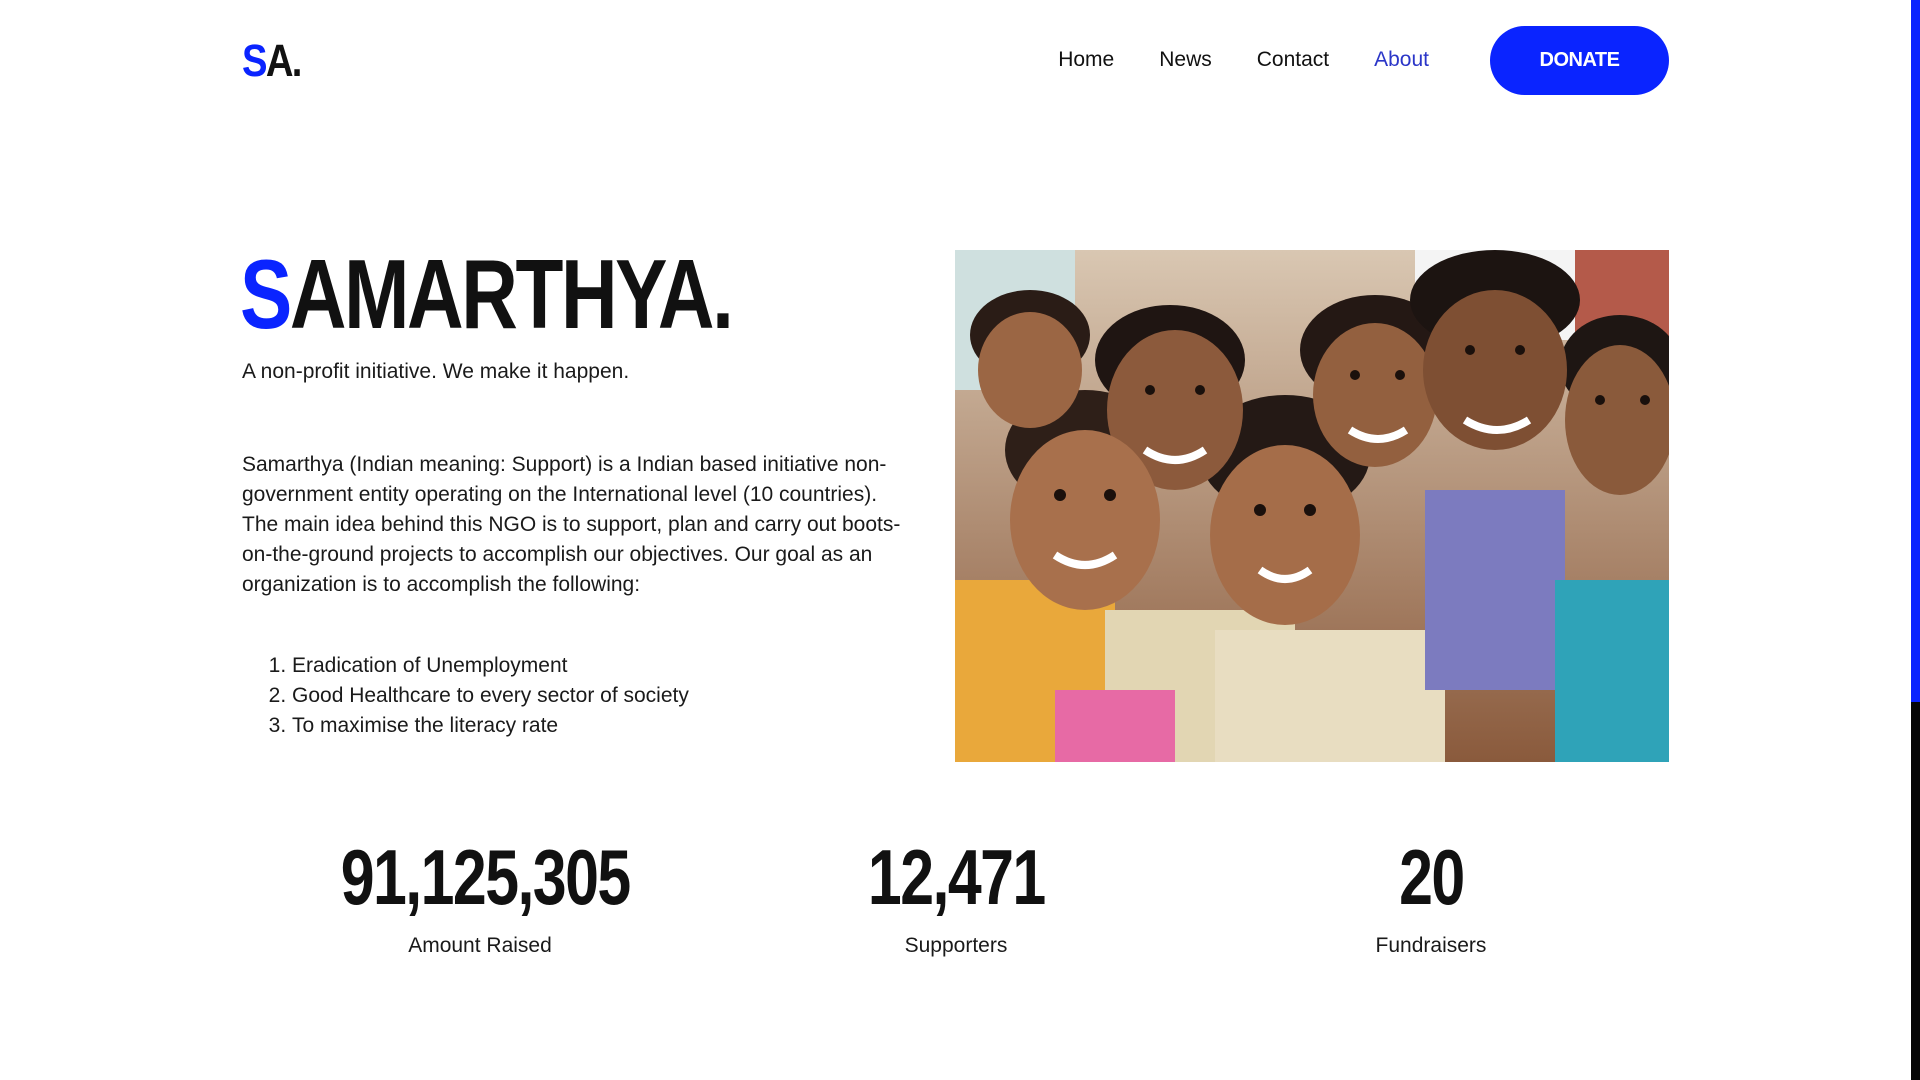  What do you see at coordinates (955, 60) in the screenshot?
I see `site-header: S A. Home News Contact About DONATE` at bounding box center [955, 60].